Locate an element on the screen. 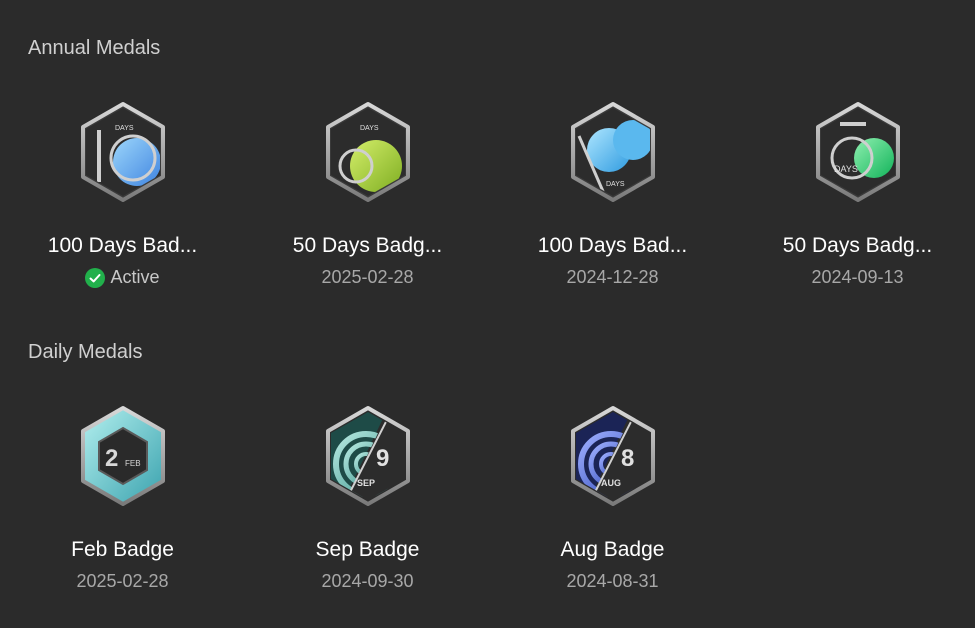 The height and width of the screenshot is (628, 975). sep-badge-icon: 9 SEP is located at coordinates (367, 456).